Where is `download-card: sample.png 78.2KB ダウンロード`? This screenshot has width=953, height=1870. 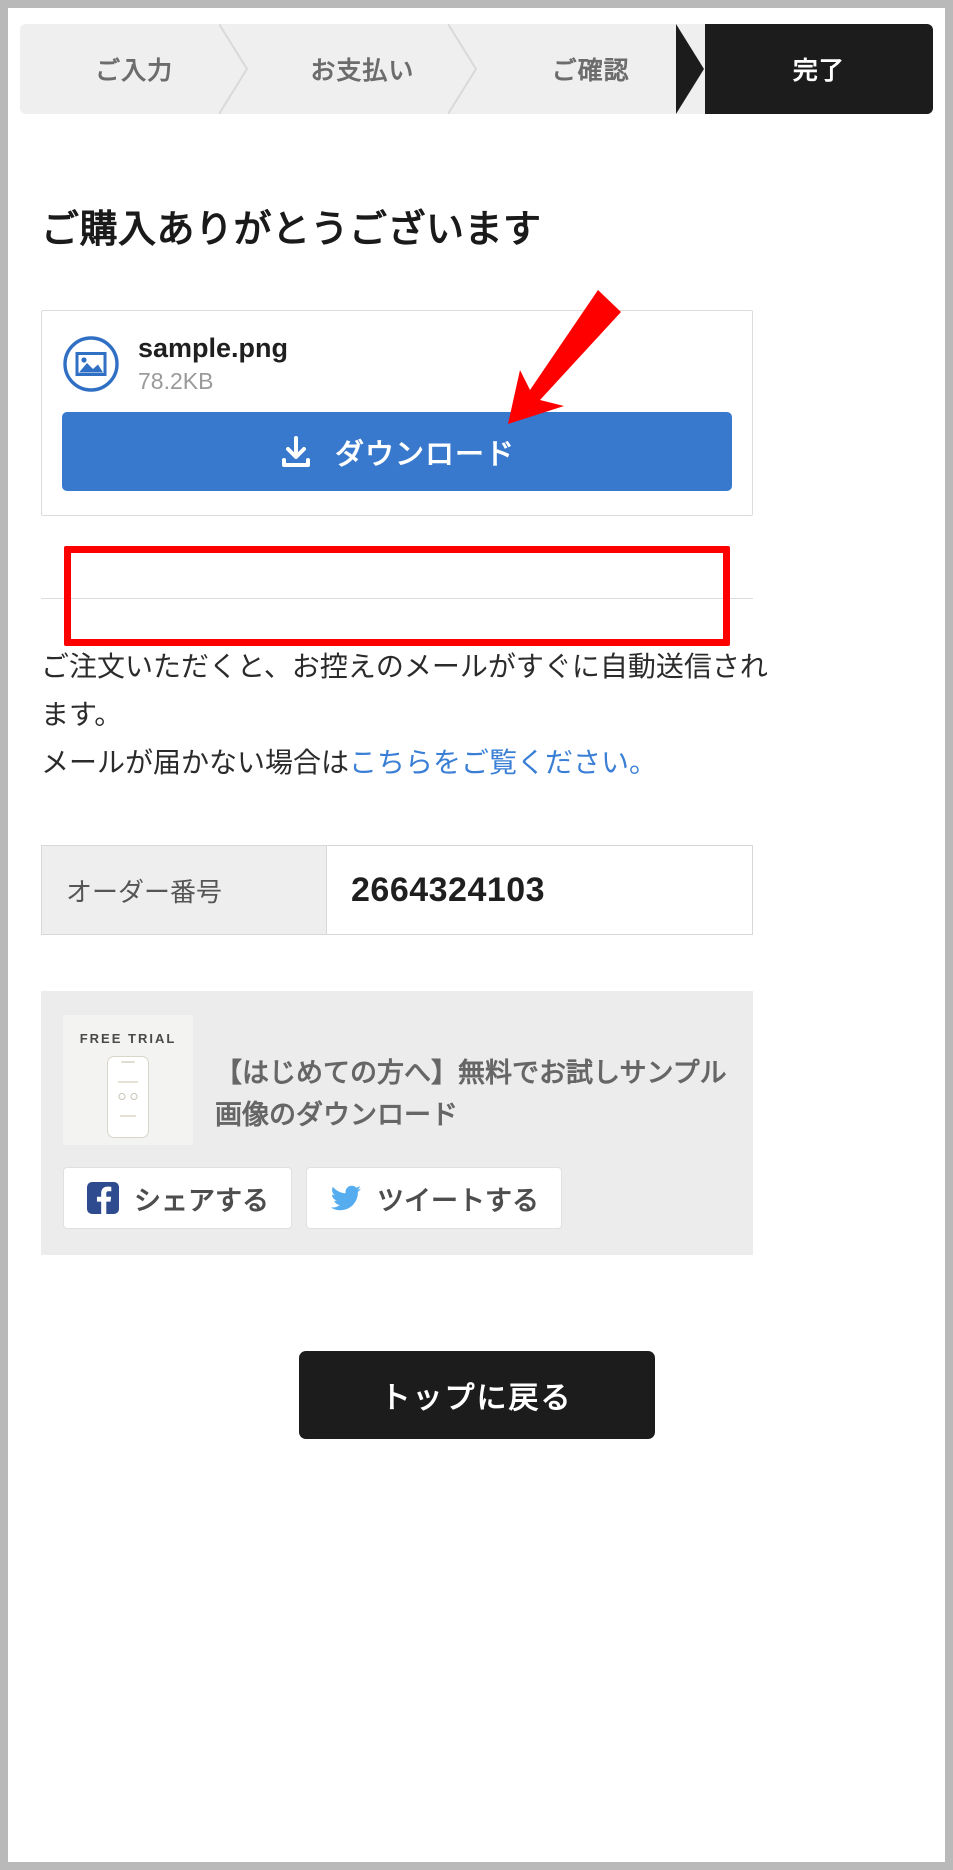 download-card: sample.png 78.2KB ダウンロード is located at coordinates (397, 413).